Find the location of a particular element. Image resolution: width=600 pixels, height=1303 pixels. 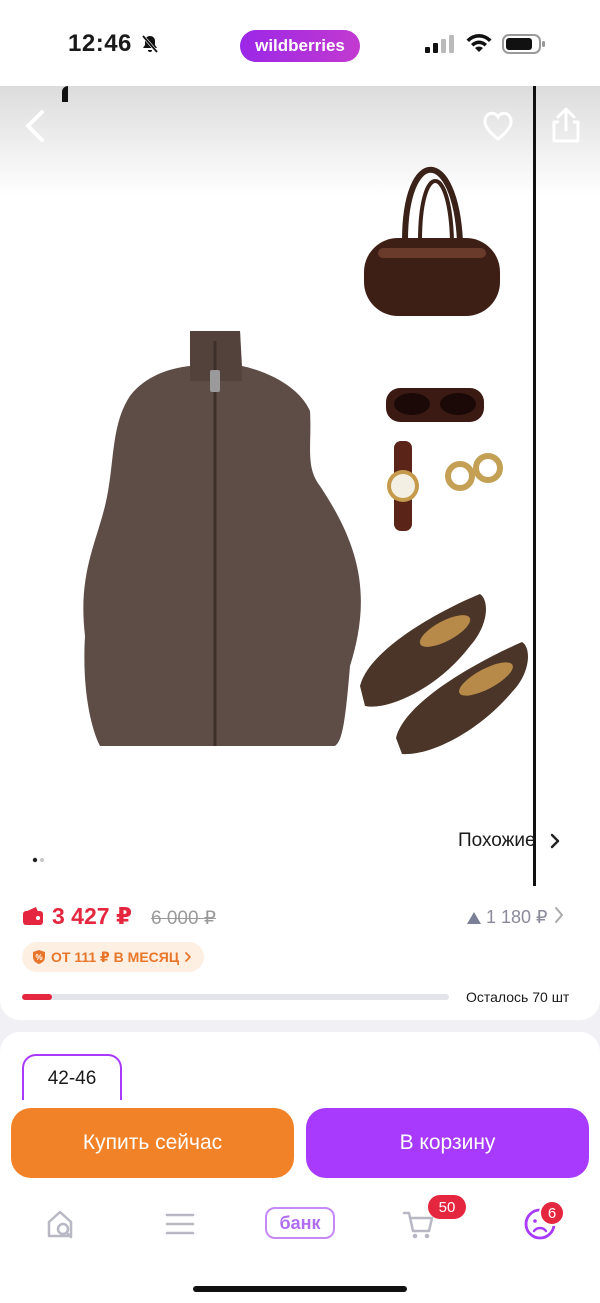

cellular-signal-icon is located at coordinates (440, 46).